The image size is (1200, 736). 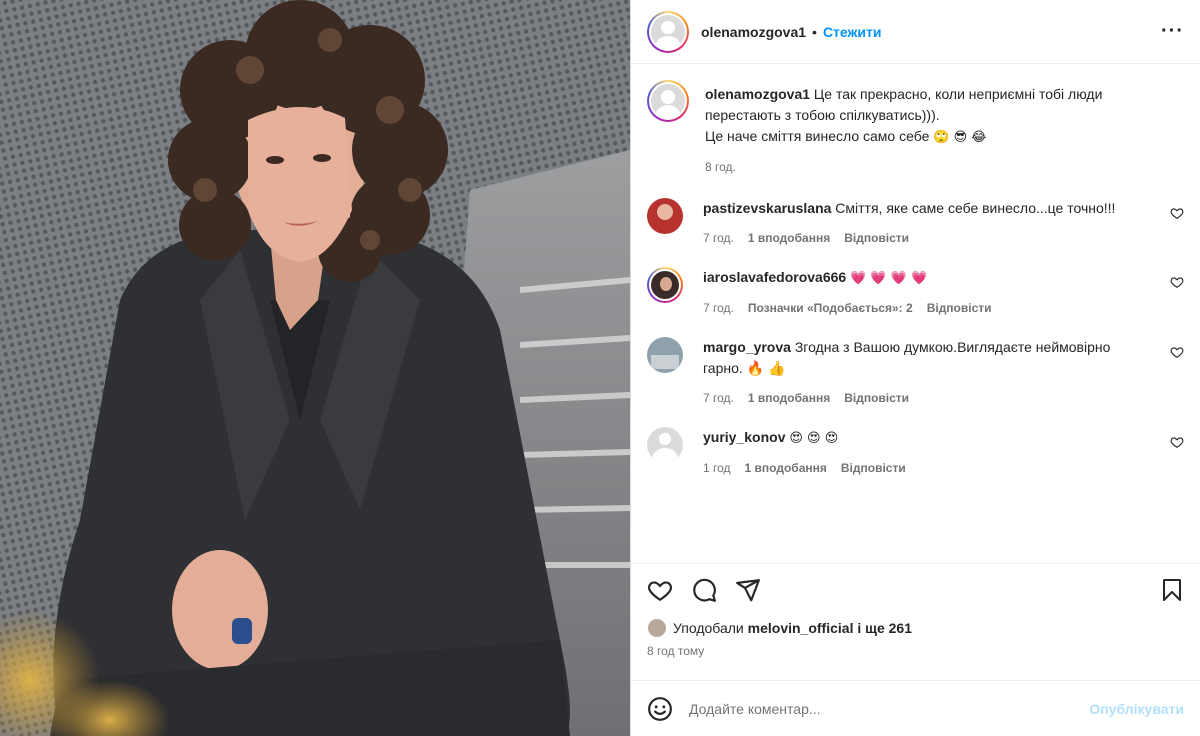 I want to click on liker-username: melovin_official, so click(x=801, y=628).